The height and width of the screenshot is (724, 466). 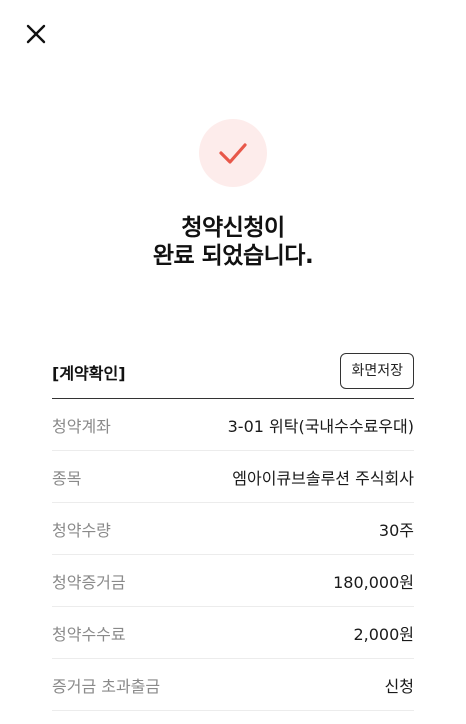 I want to click on detail-label: 청약수수료, so click(x=89, y=634).